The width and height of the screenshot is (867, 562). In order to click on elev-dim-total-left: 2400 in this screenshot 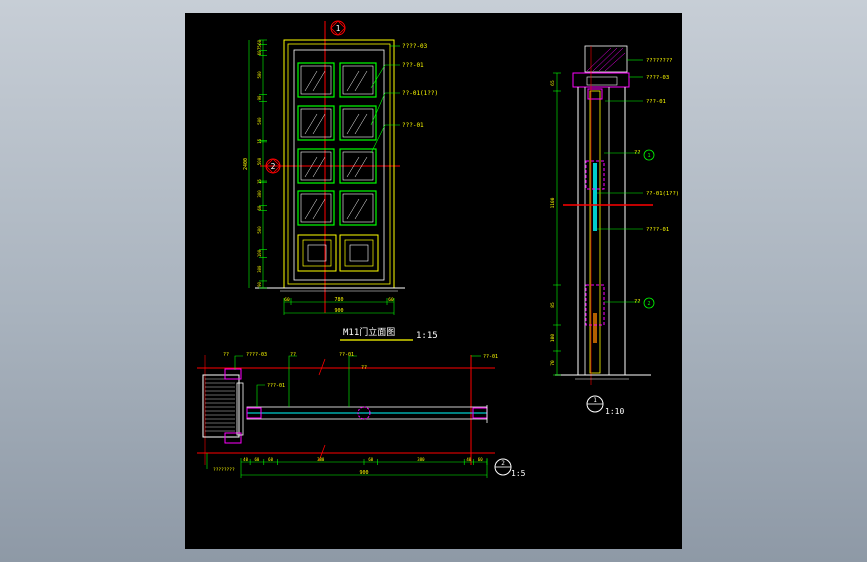, I will do `click(246, 164)`.